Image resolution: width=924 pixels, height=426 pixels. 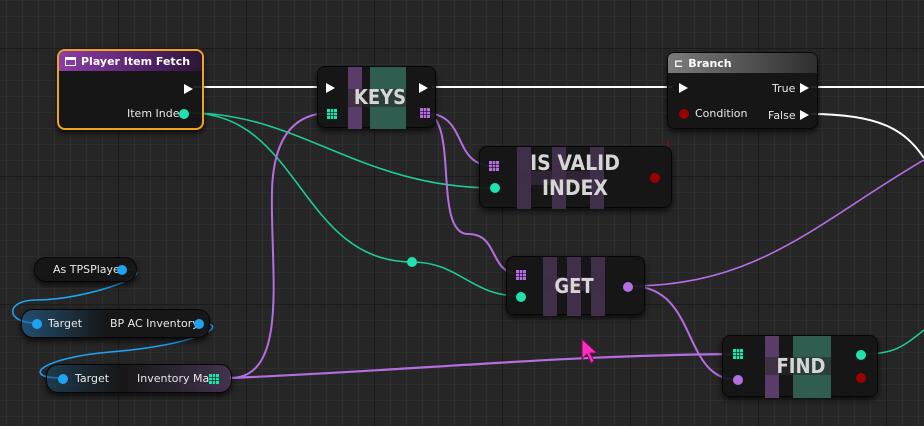 I want to click on keys-exec-in, so click(x=330, y=88).